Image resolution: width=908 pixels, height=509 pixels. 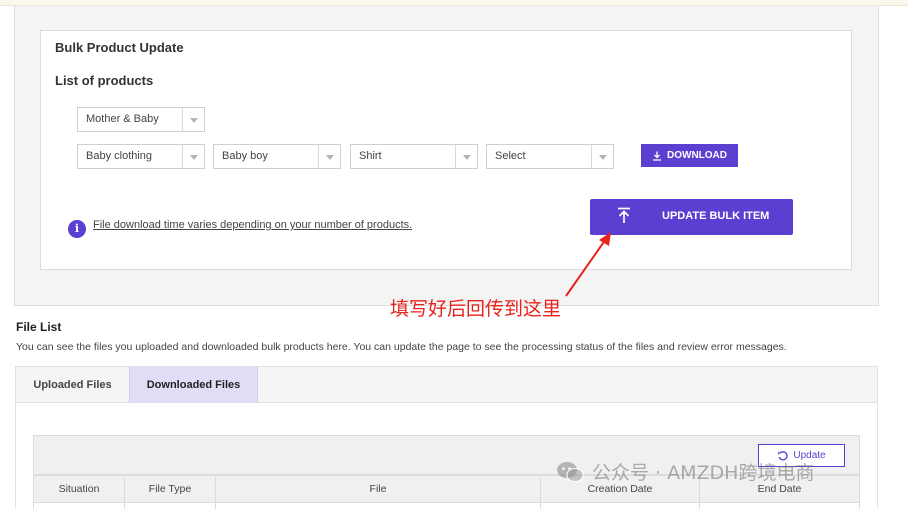 What do you see at coordinates (122, 119) in the screenshot?
I see `category-select-level1-value: Mother & Baby` at bounding box center [122, 119].